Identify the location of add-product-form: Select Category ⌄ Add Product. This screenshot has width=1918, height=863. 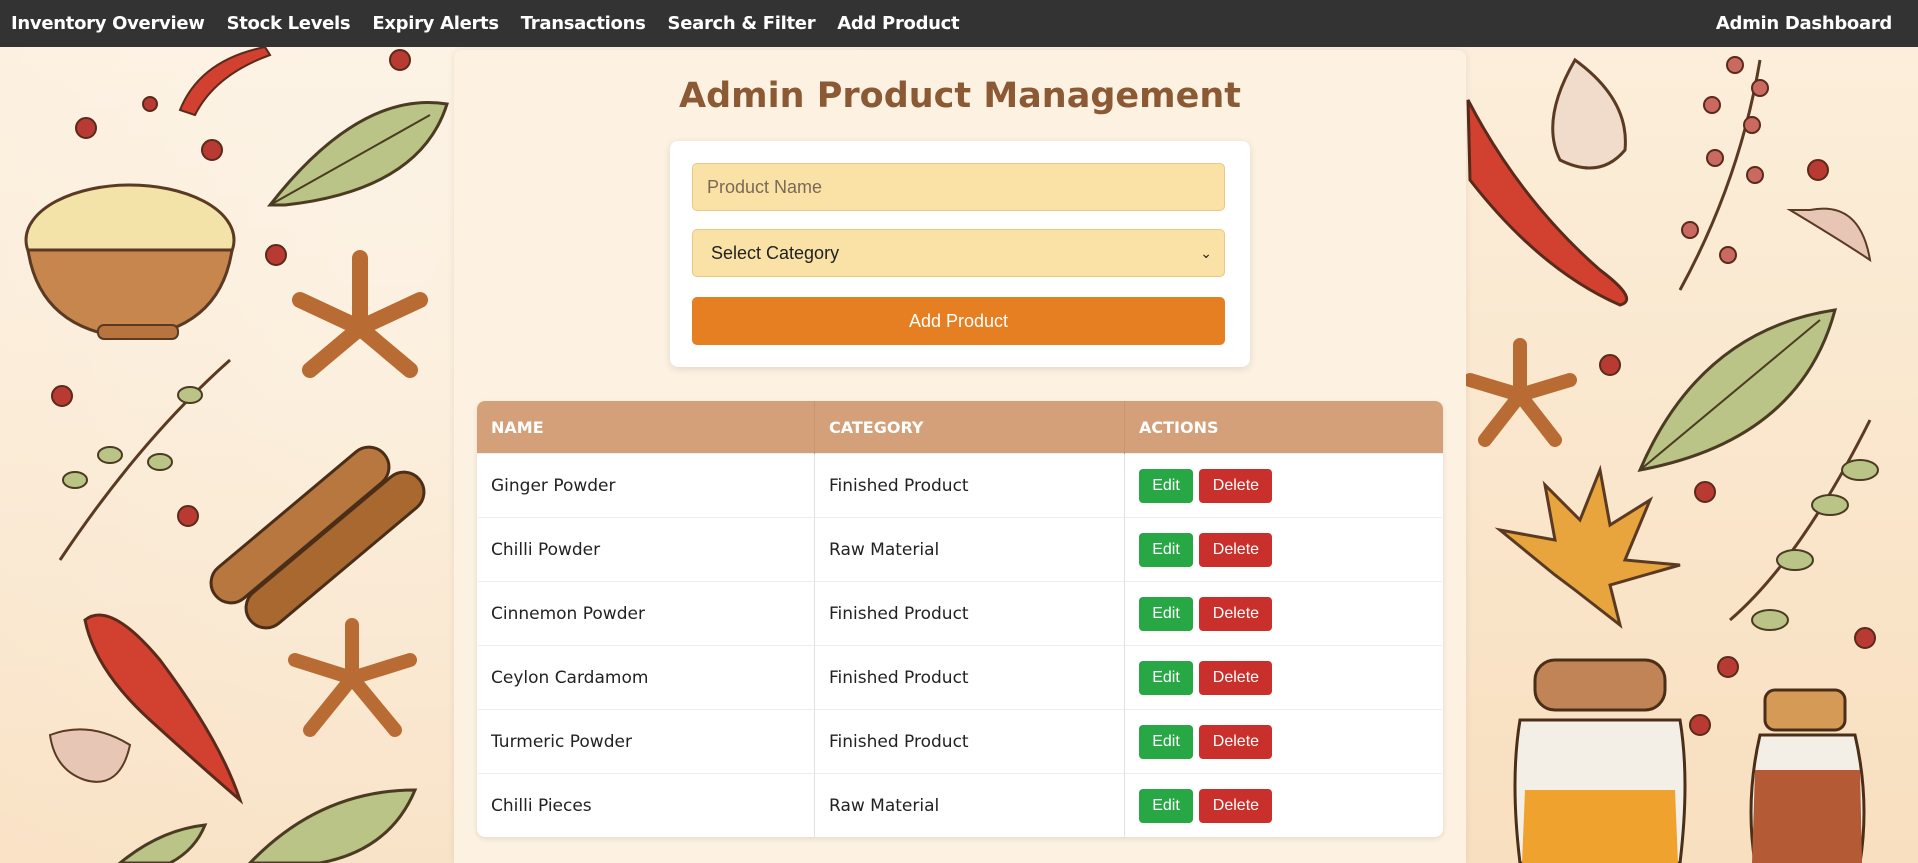
(960, 254).